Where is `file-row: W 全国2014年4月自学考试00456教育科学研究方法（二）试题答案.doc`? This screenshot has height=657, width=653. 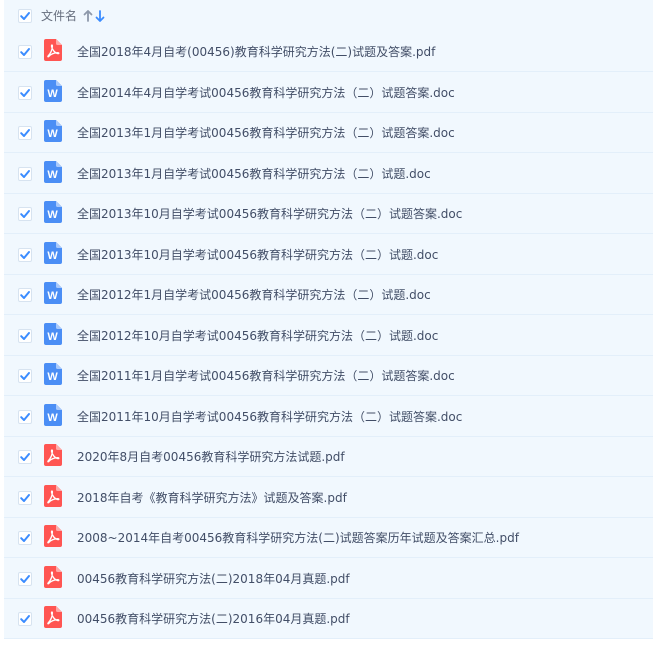
file-row: W 全国2014年4月自学考试00456教育科学研究方法（二）试题答案.doc is located at coordinates (328, 93).